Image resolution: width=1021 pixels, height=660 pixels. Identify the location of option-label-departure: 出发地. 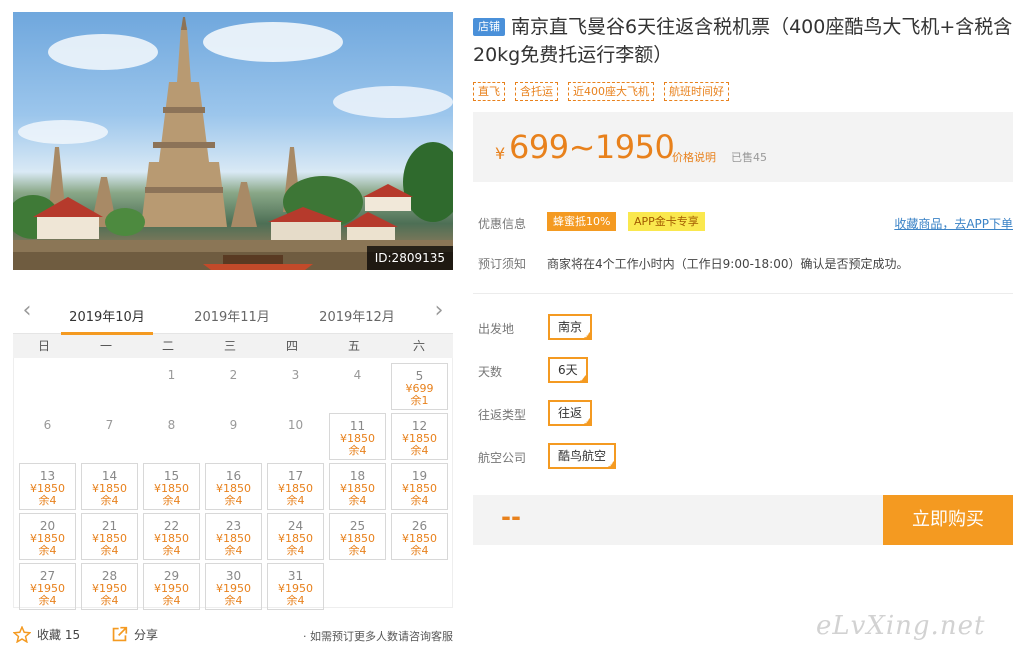
(496, 329).